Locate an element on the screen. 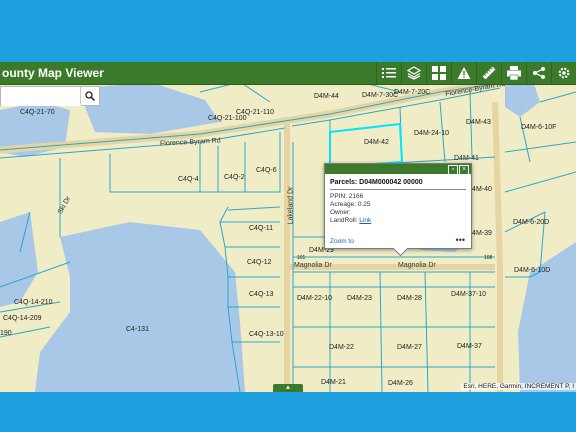 The height and width of the screenshot is (432, 576). parcel-label: D4M-6-10D is located at coordinates (532, 270).